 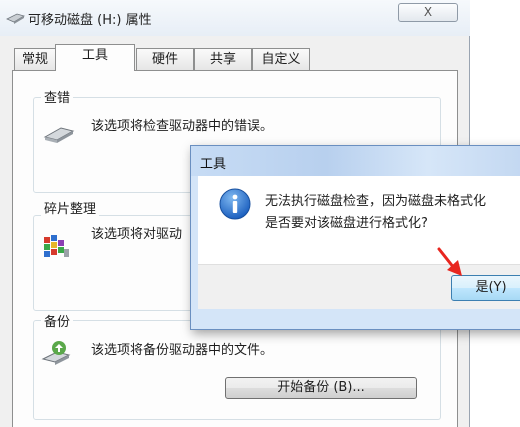 What do you see at coordinates (57, 320) in the screenshot?
I see `backup-label: 备份` at bounding box center [57, 320].